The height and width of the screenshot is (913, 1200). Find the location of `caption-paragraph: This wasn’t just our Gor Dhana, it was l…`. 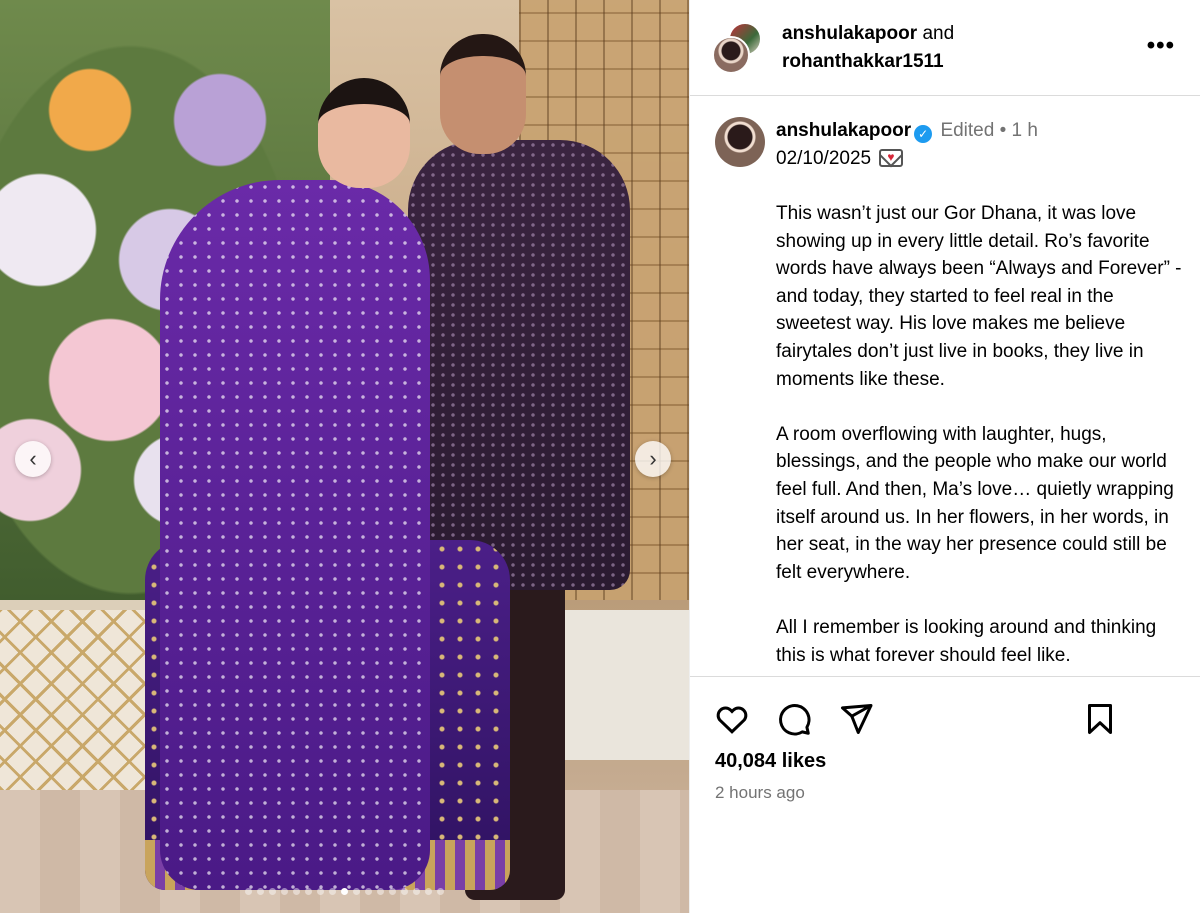

caption-paragraph: This wasn’t just our Gor Dhana, it was l… is located at coordinates (979, 296).